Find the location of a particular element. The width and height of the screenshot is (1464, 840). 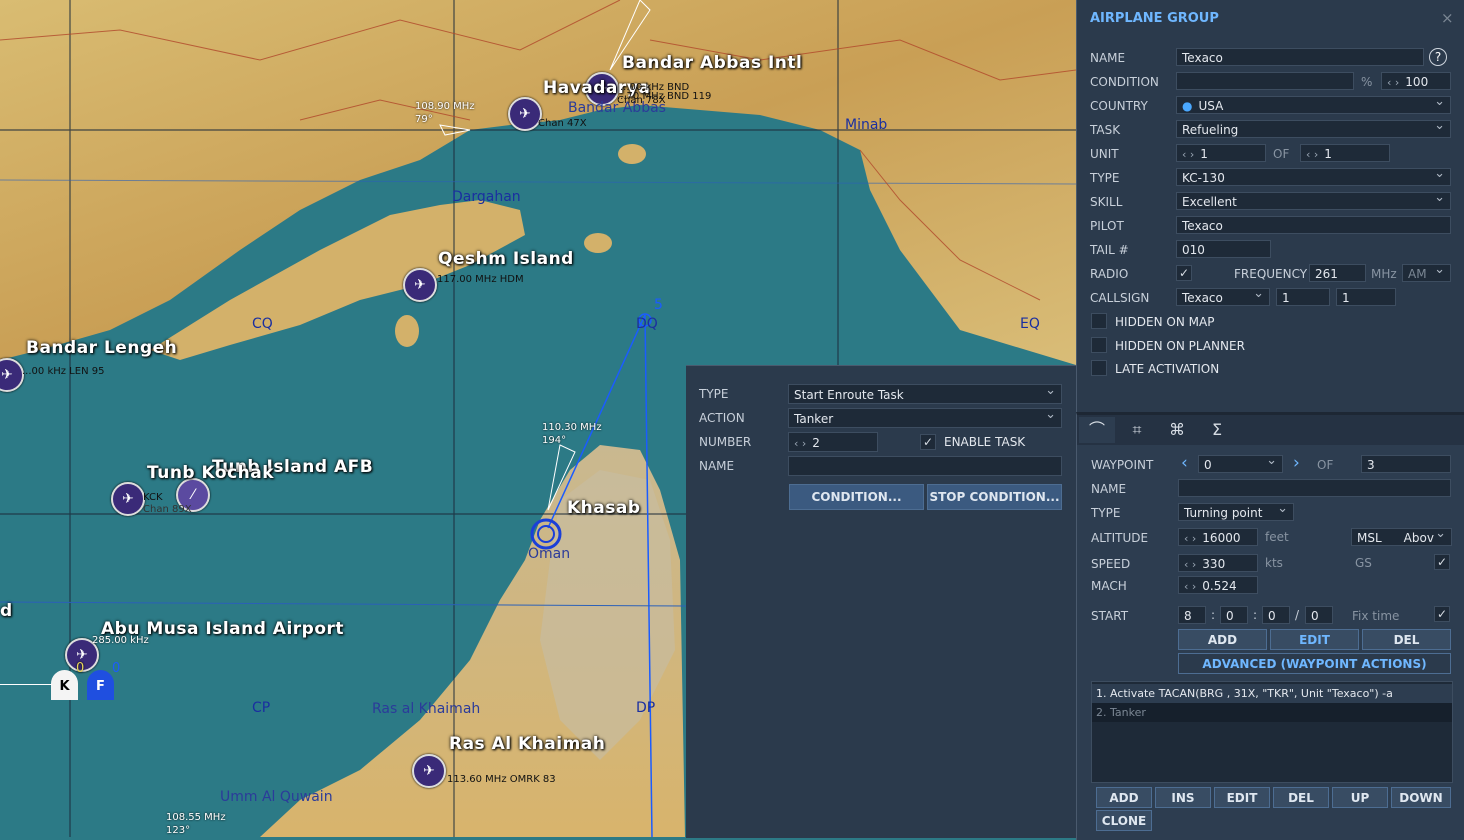

altitude-type-dropdown: MSL Abov is located at coordinates (1401, 537).